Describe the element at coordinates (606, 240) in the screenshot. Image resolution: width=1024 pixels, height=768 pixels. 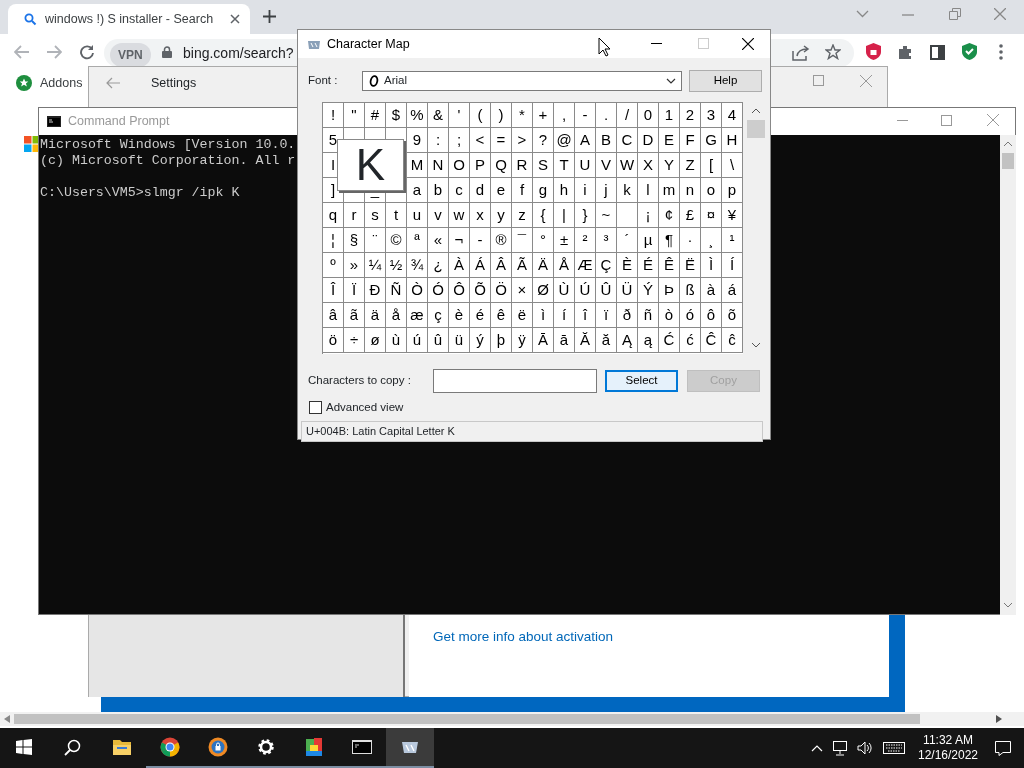
I see `char-cell: ³` at that location.